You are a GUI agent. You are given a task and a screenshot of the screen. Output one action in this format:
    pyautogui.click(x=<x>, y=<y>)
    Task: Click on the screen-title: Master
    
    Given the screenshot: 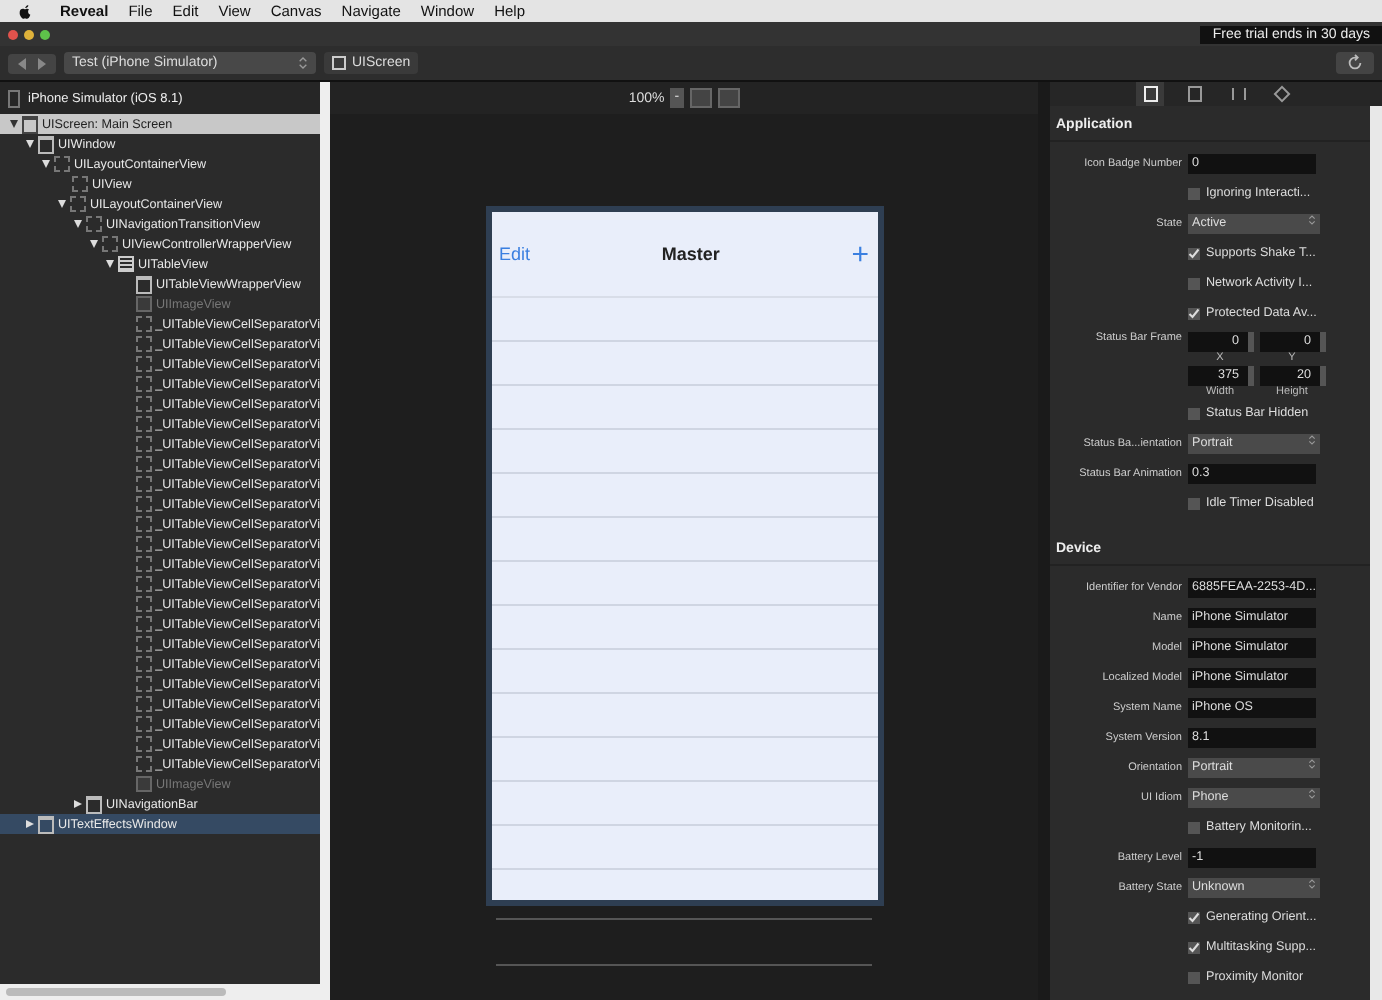 What is the action you would take?
    pyautogui.click(x=690, y=254)
    